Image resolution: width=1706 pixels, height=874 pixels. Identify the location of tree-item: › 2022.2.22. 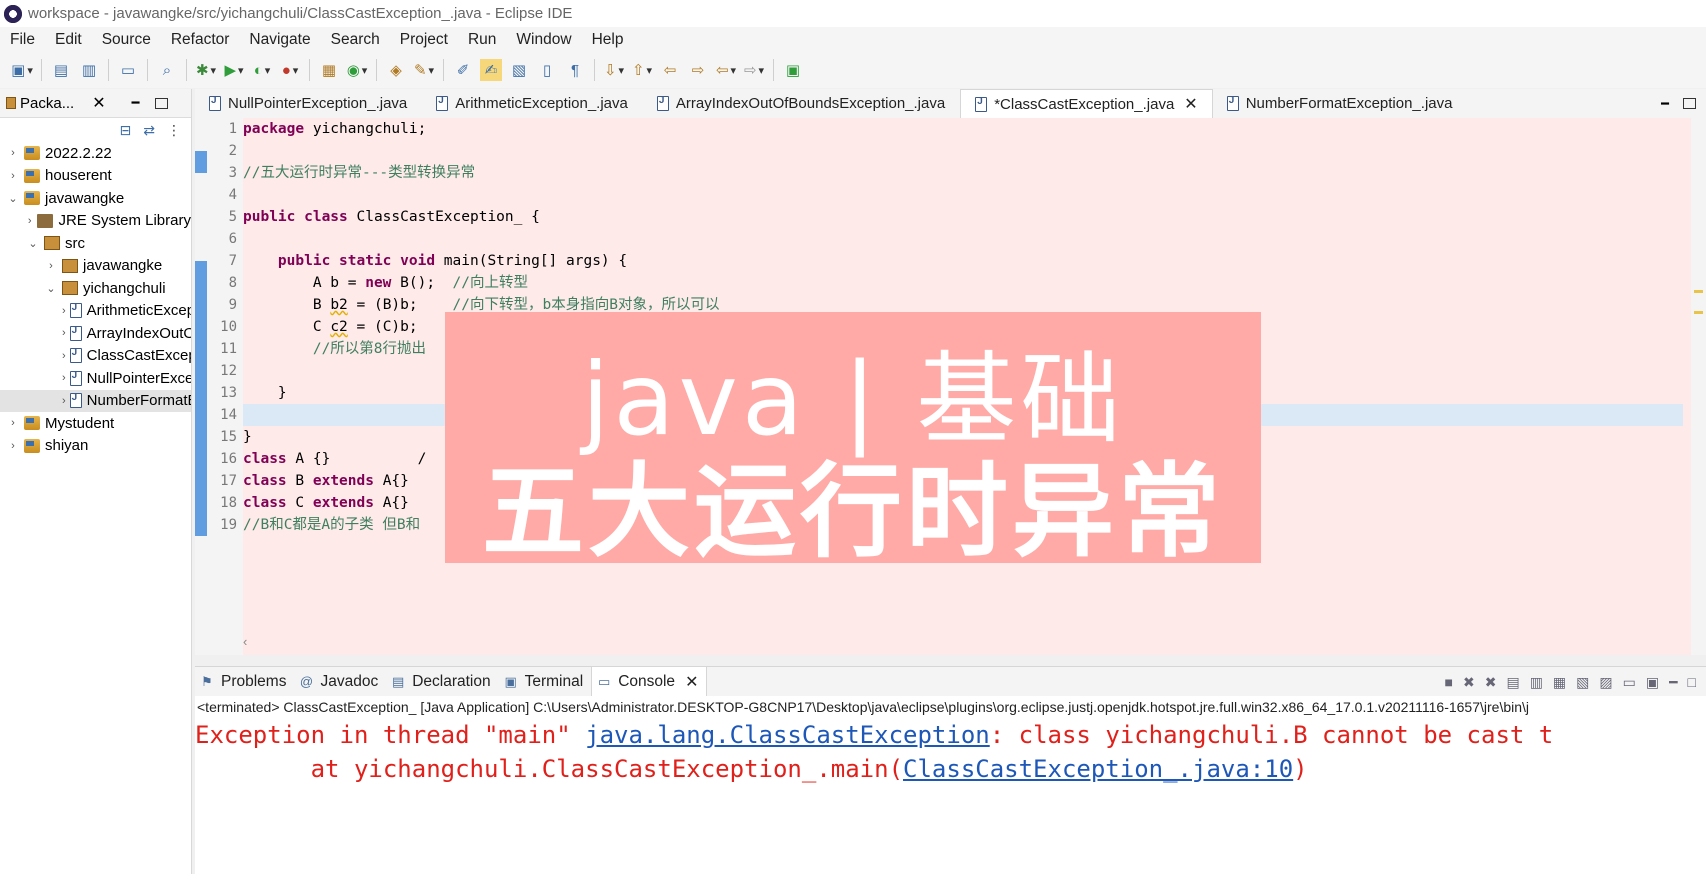
(95, 153).